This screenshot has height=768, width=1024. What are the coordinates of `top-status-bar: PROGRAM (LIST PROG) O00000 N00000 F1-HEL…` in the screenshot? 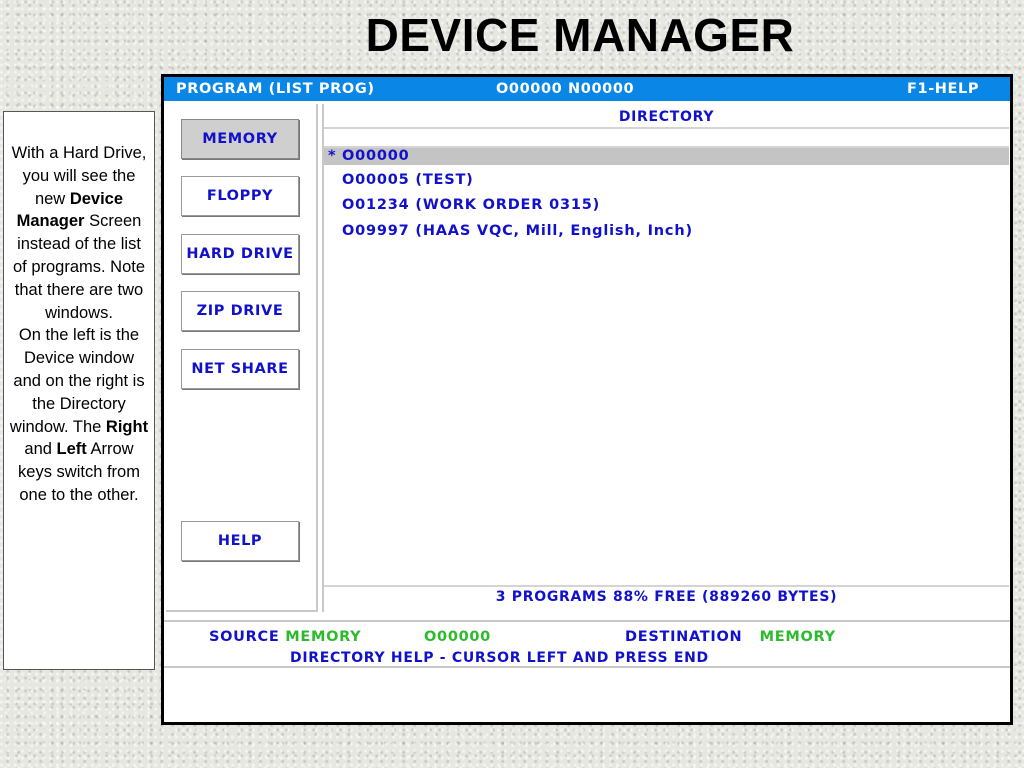 It's located at (587, 89).